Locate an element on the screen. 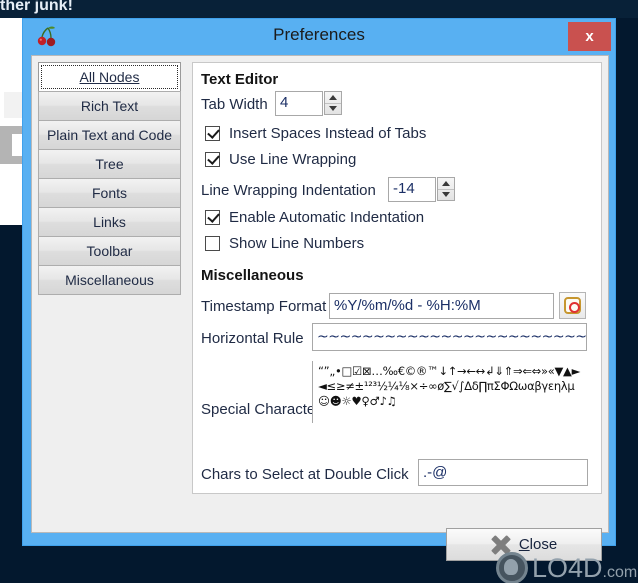 This screenshot has width=638, height=583. auto-indent-checkbox is located at coordinates (212, 217).